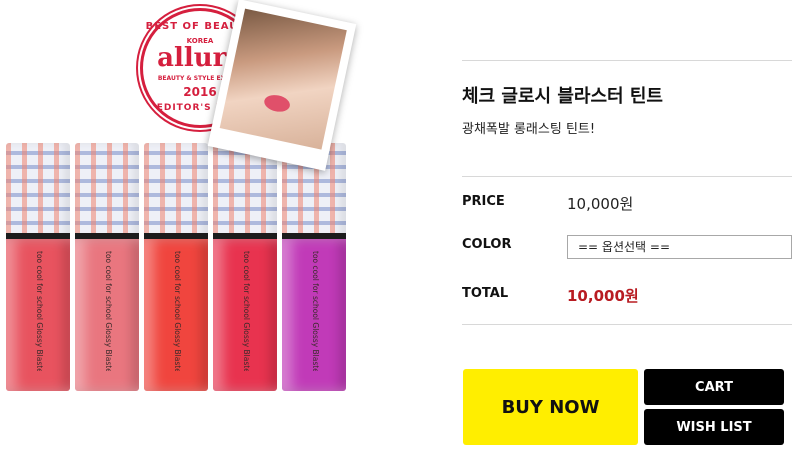 The width and height of the screenshot is (792, 460). What do you see at coordinates (562, 96) in the screenshot?
I see `product-title: 체크 글로시 블라스터 틴트` at bounding box center [562, 96].